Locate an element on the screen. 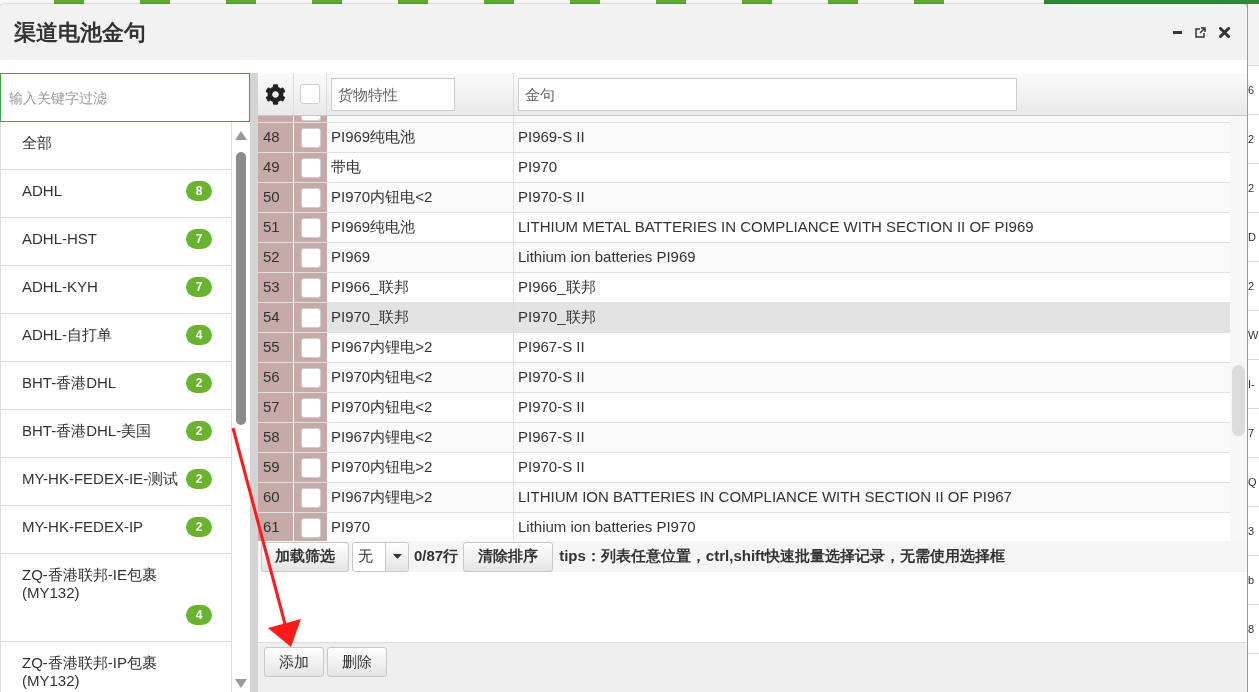  background-cell-text: Q is located at coordinates (1252, 482).